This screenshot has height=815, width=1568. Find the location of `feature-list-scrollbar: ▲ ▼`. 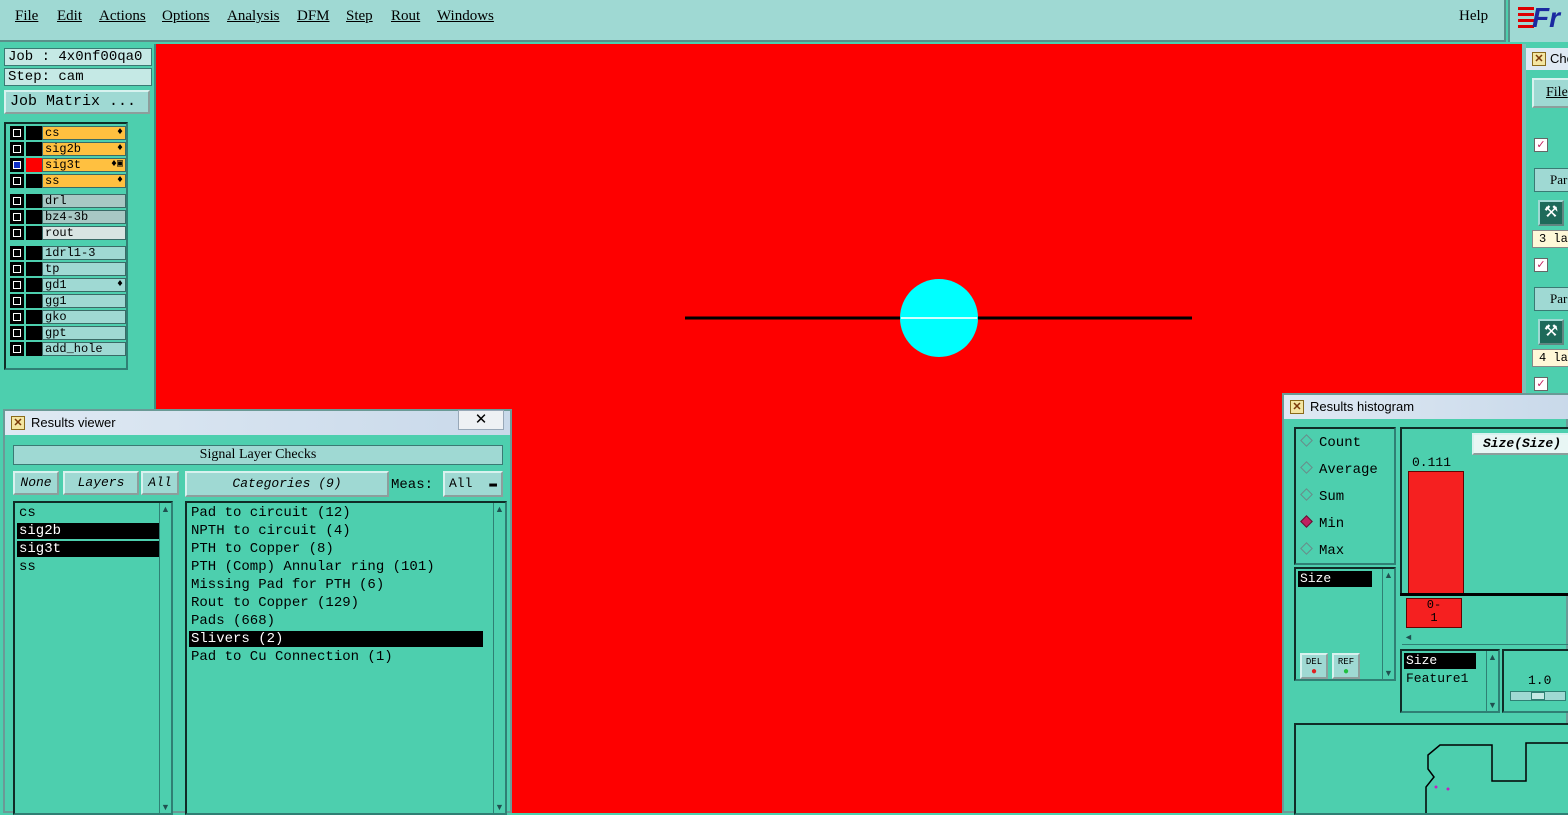

feature-list-scrollbar: ▲ ▼ is located at coordinates (1492, 681).